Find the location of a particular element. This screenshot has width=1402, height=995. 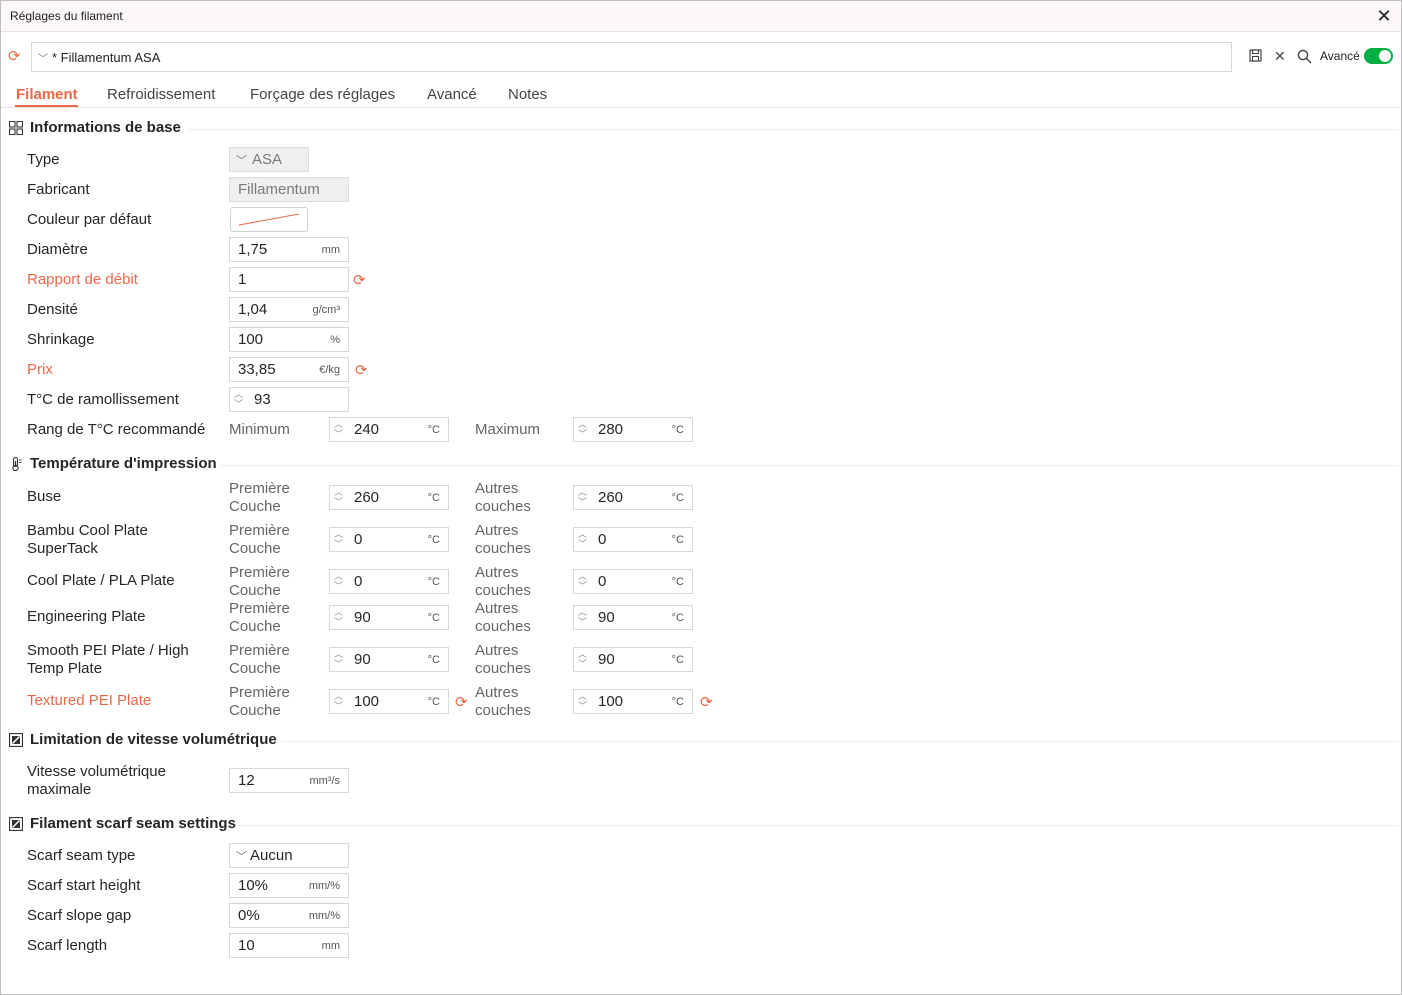

scarf-start-height-value: 10% is located at coordinates (253, 885).